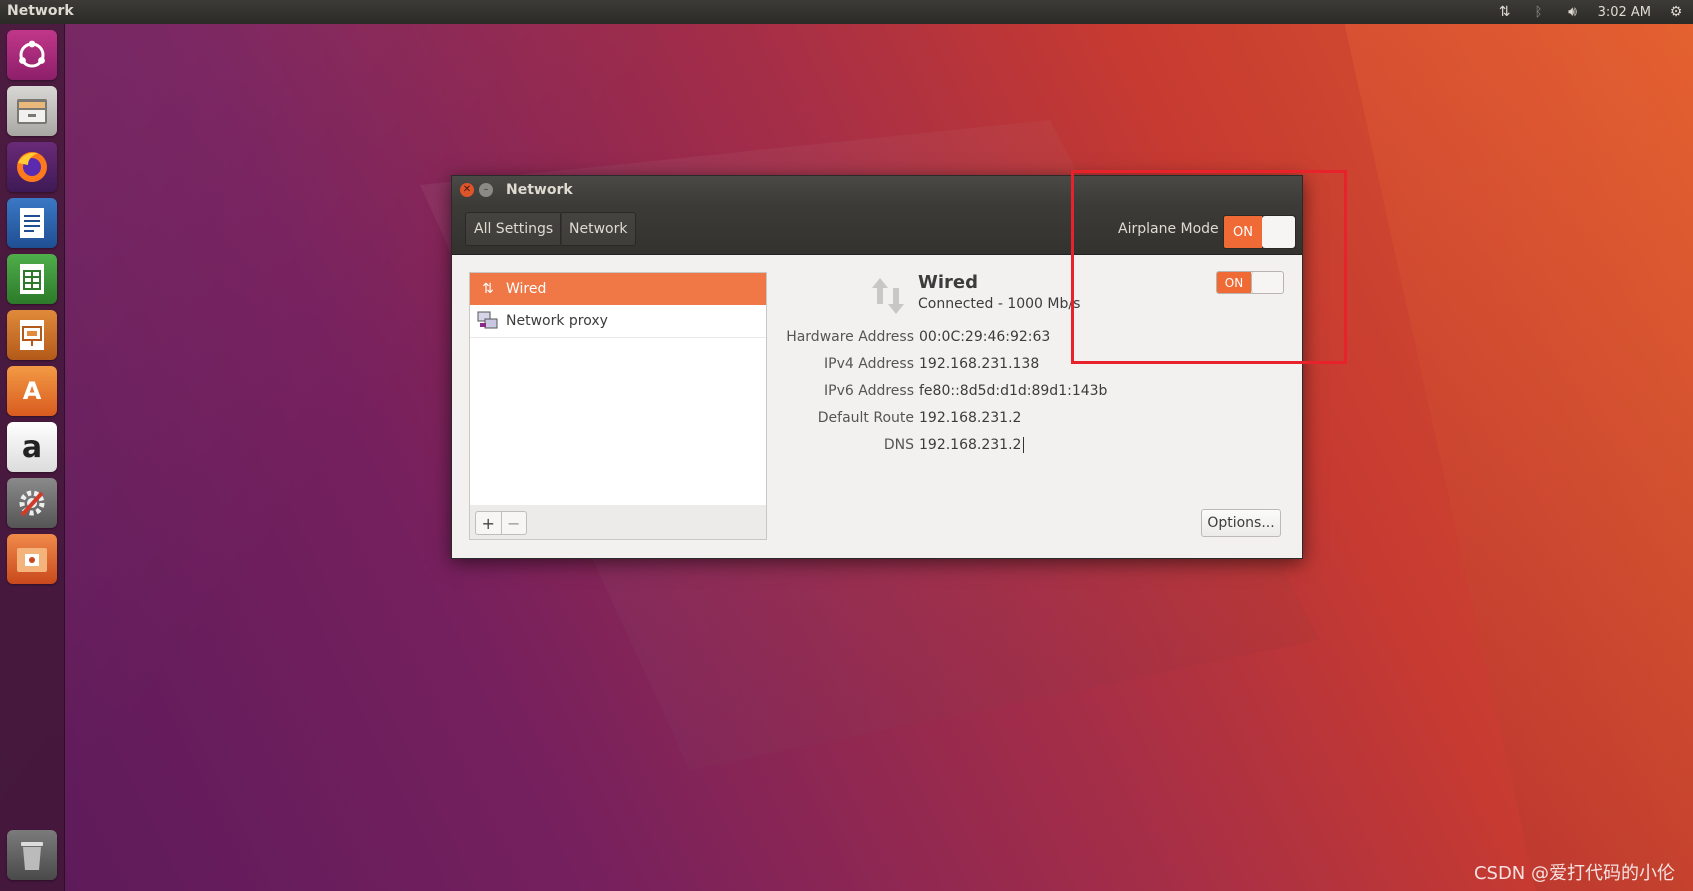  What do you see at coordinates (32, 223) in the screenshot?
I see `libreoffice-writer-icon` at bounding box center [32, 223].